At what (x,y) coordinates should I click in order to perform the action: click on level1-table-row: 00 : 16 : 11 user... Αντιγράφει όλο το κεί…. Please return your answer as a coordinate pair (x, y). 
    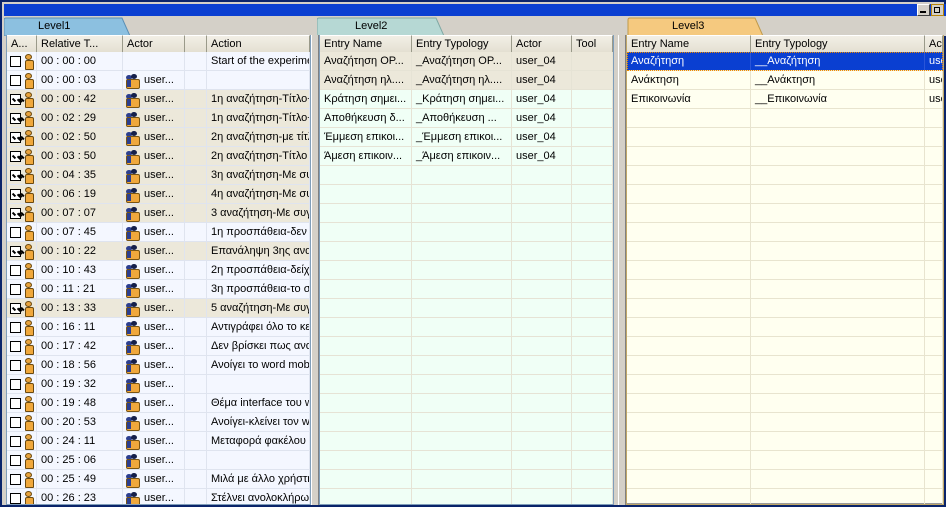
    Looking at the image, I should click on (158, 327).